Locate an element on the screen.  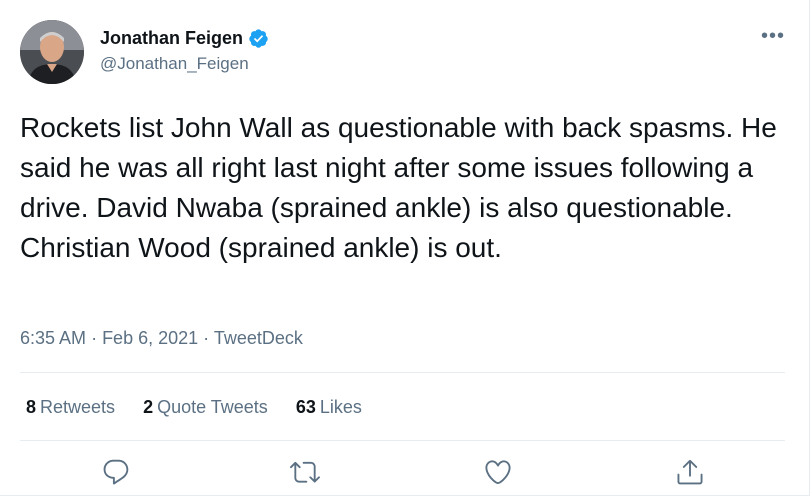
author-handle: @Jonathan_Feigen is located at coordinates (174, 64).